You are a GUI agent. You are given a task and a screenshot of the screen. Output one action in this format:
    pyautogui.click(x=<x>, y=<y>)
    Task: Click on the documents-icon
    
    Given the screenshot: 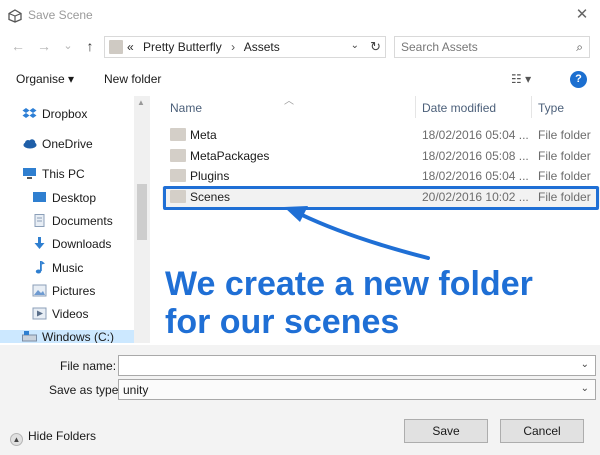 What is the action you would take?
    pyautogui.click(x=39, y=220)
    